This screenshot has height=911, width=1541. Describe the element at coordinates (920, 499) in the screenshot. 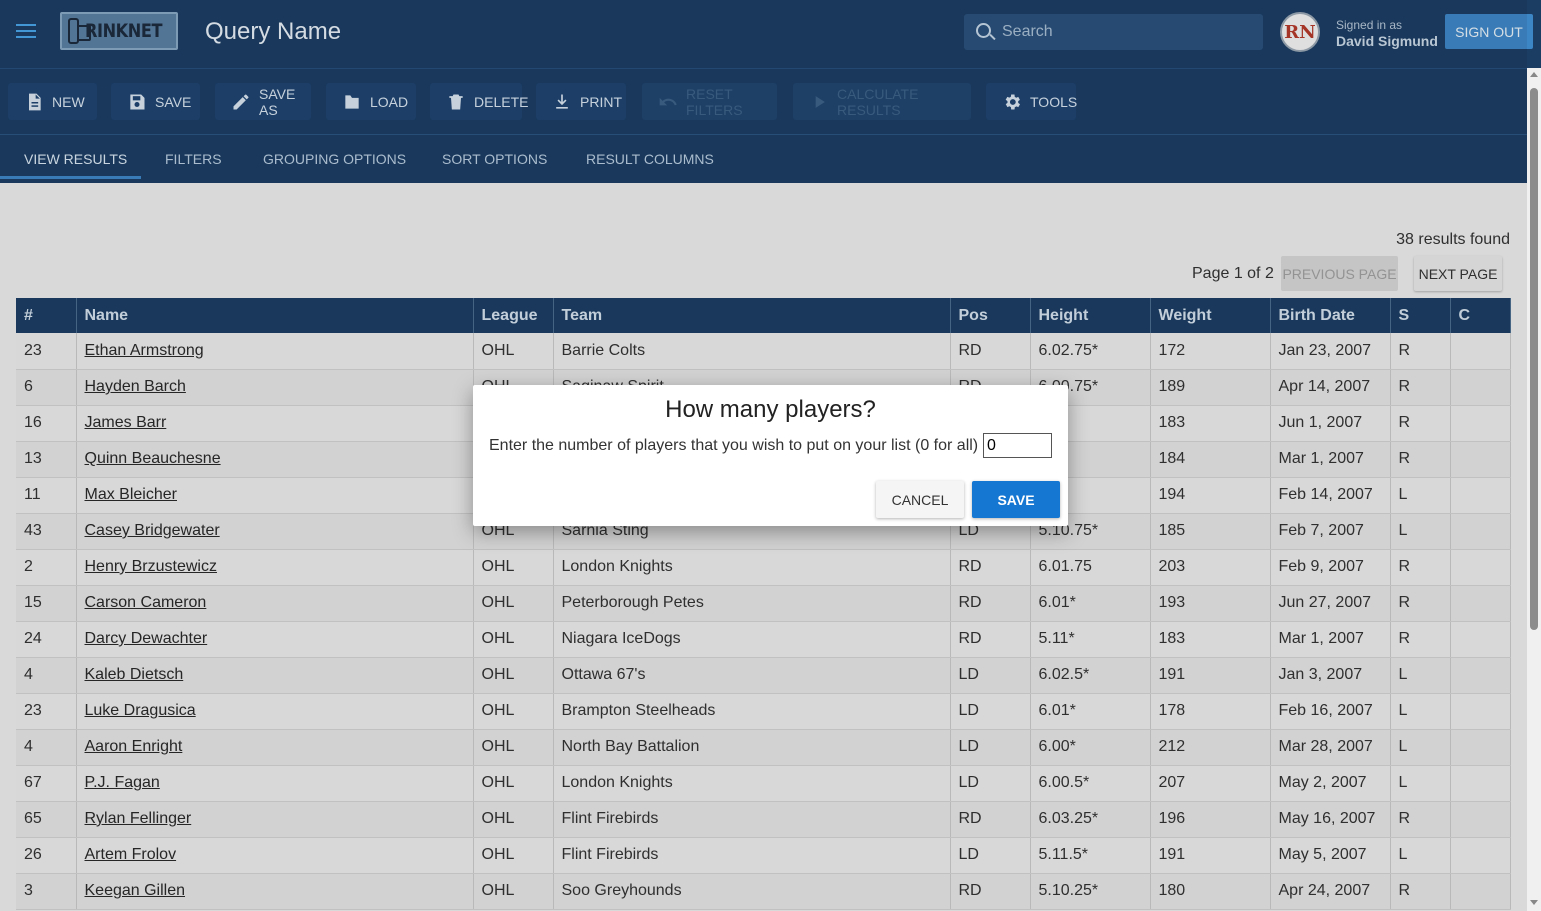

I see `cancel-button: CANCEL` at that location.